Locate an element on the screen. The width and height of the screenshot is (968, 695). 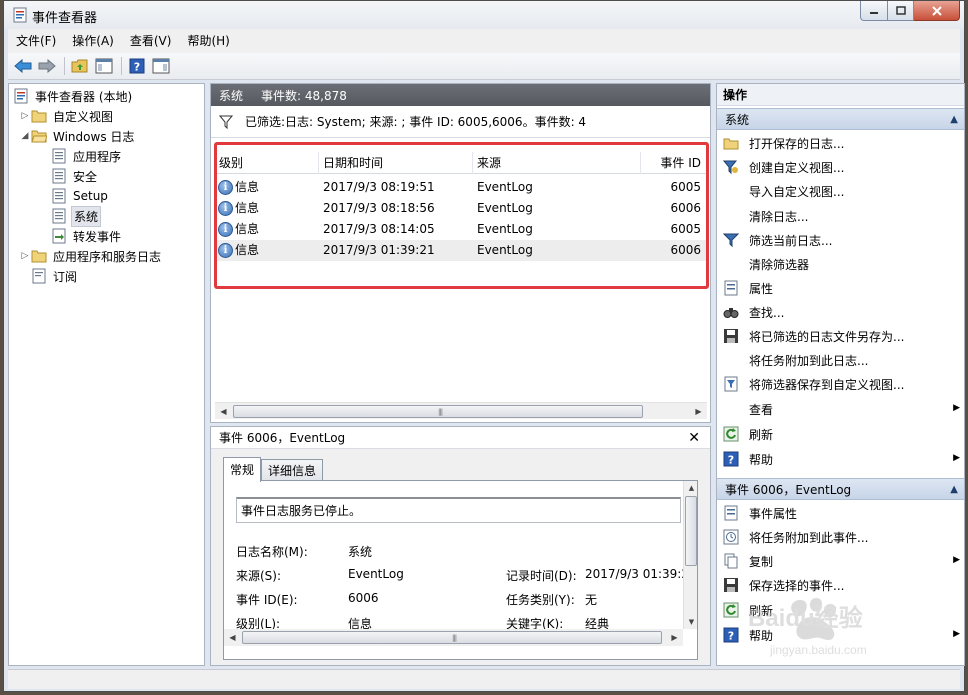
action-help-menu: ? 帮助 ▶ is located at coordinates (840, 459).